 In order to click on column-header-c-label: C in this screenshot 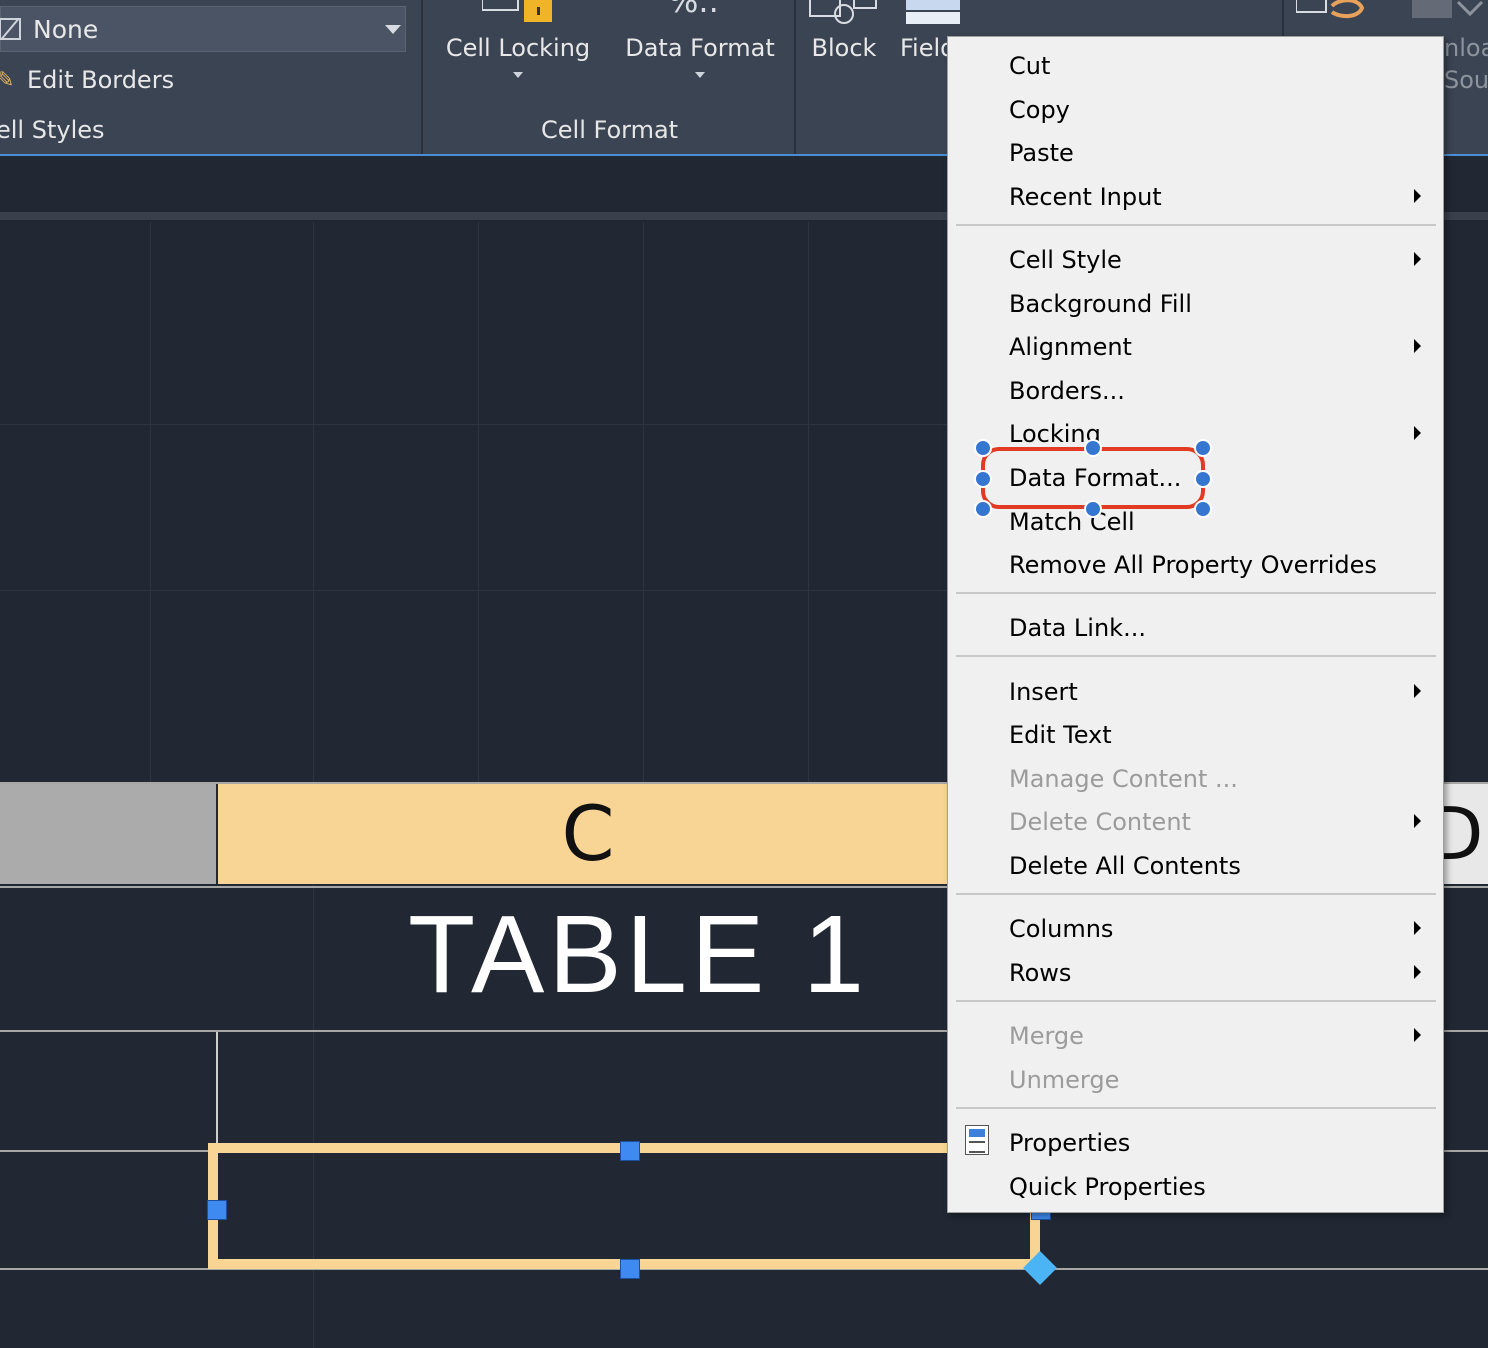, I will do `click(588, 833)`.